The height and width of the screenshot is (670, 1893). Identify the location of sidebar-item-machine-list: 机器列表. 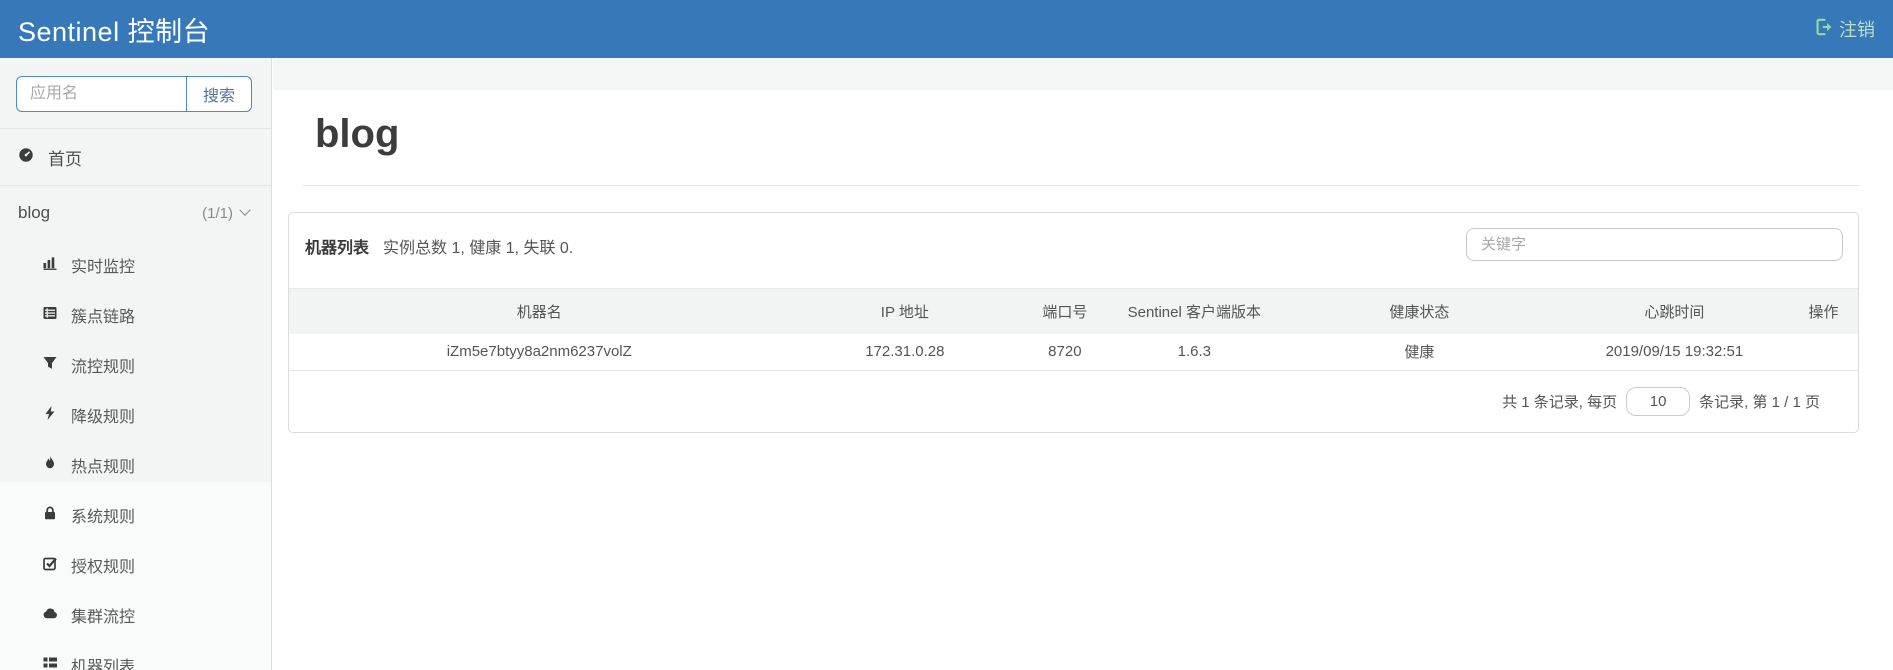
(135, 655).